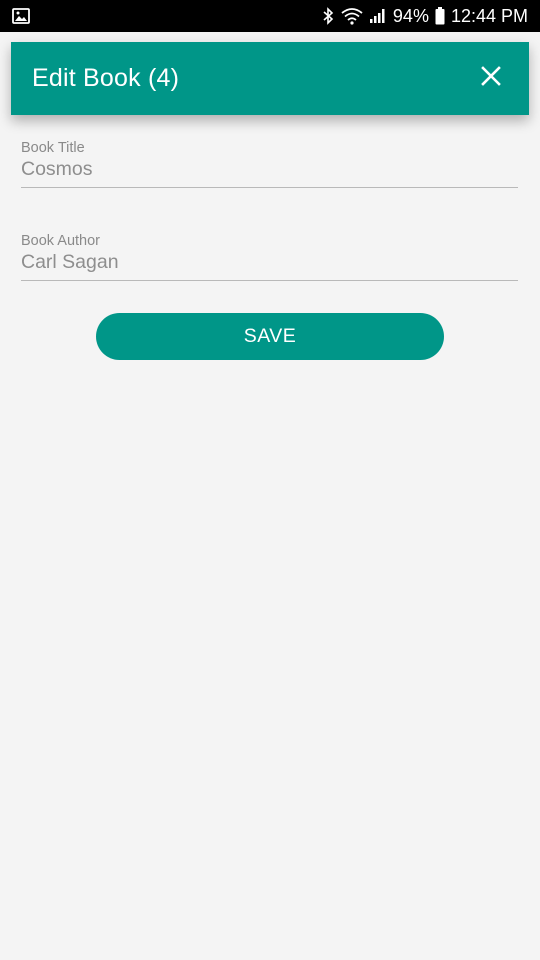 This screenshot has height=960, width=540. Describe the element at coordinates (106, 78) in the screenshot. I see `page-title: Edit Book (4)` at that location.